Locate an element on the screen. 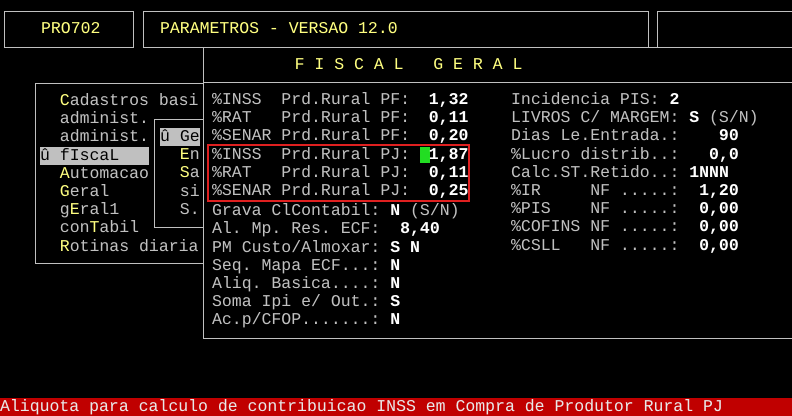 Image resolution: width=792 pixels, height=416 pixels. field-value: 90 is located at coordinates (714, 136).